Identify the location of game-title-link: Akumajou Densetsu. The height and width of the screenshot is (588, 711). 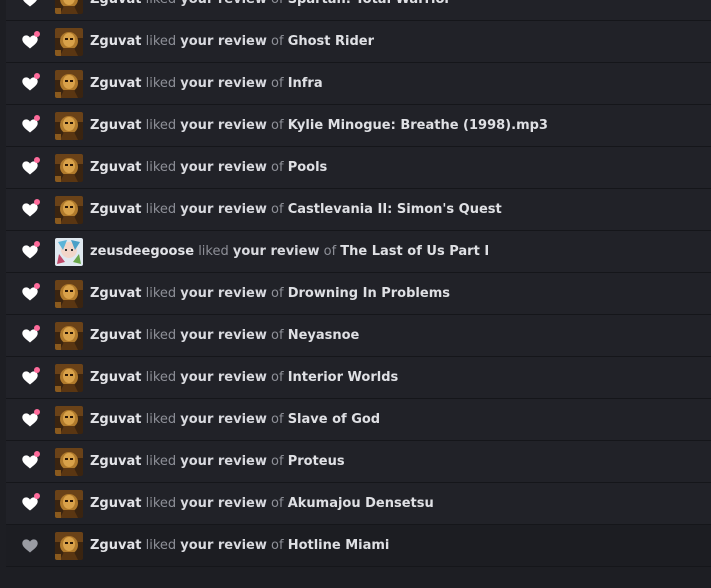
(361, 503).